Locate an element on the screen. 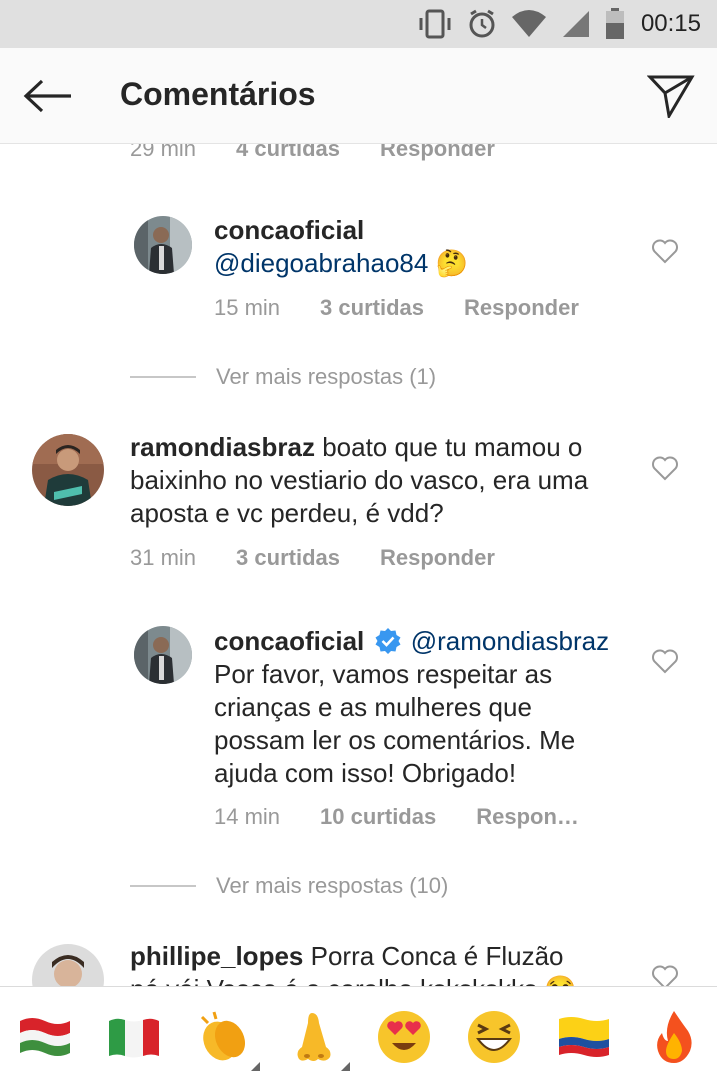  nose-icon is located at coordinates (314, 1037).